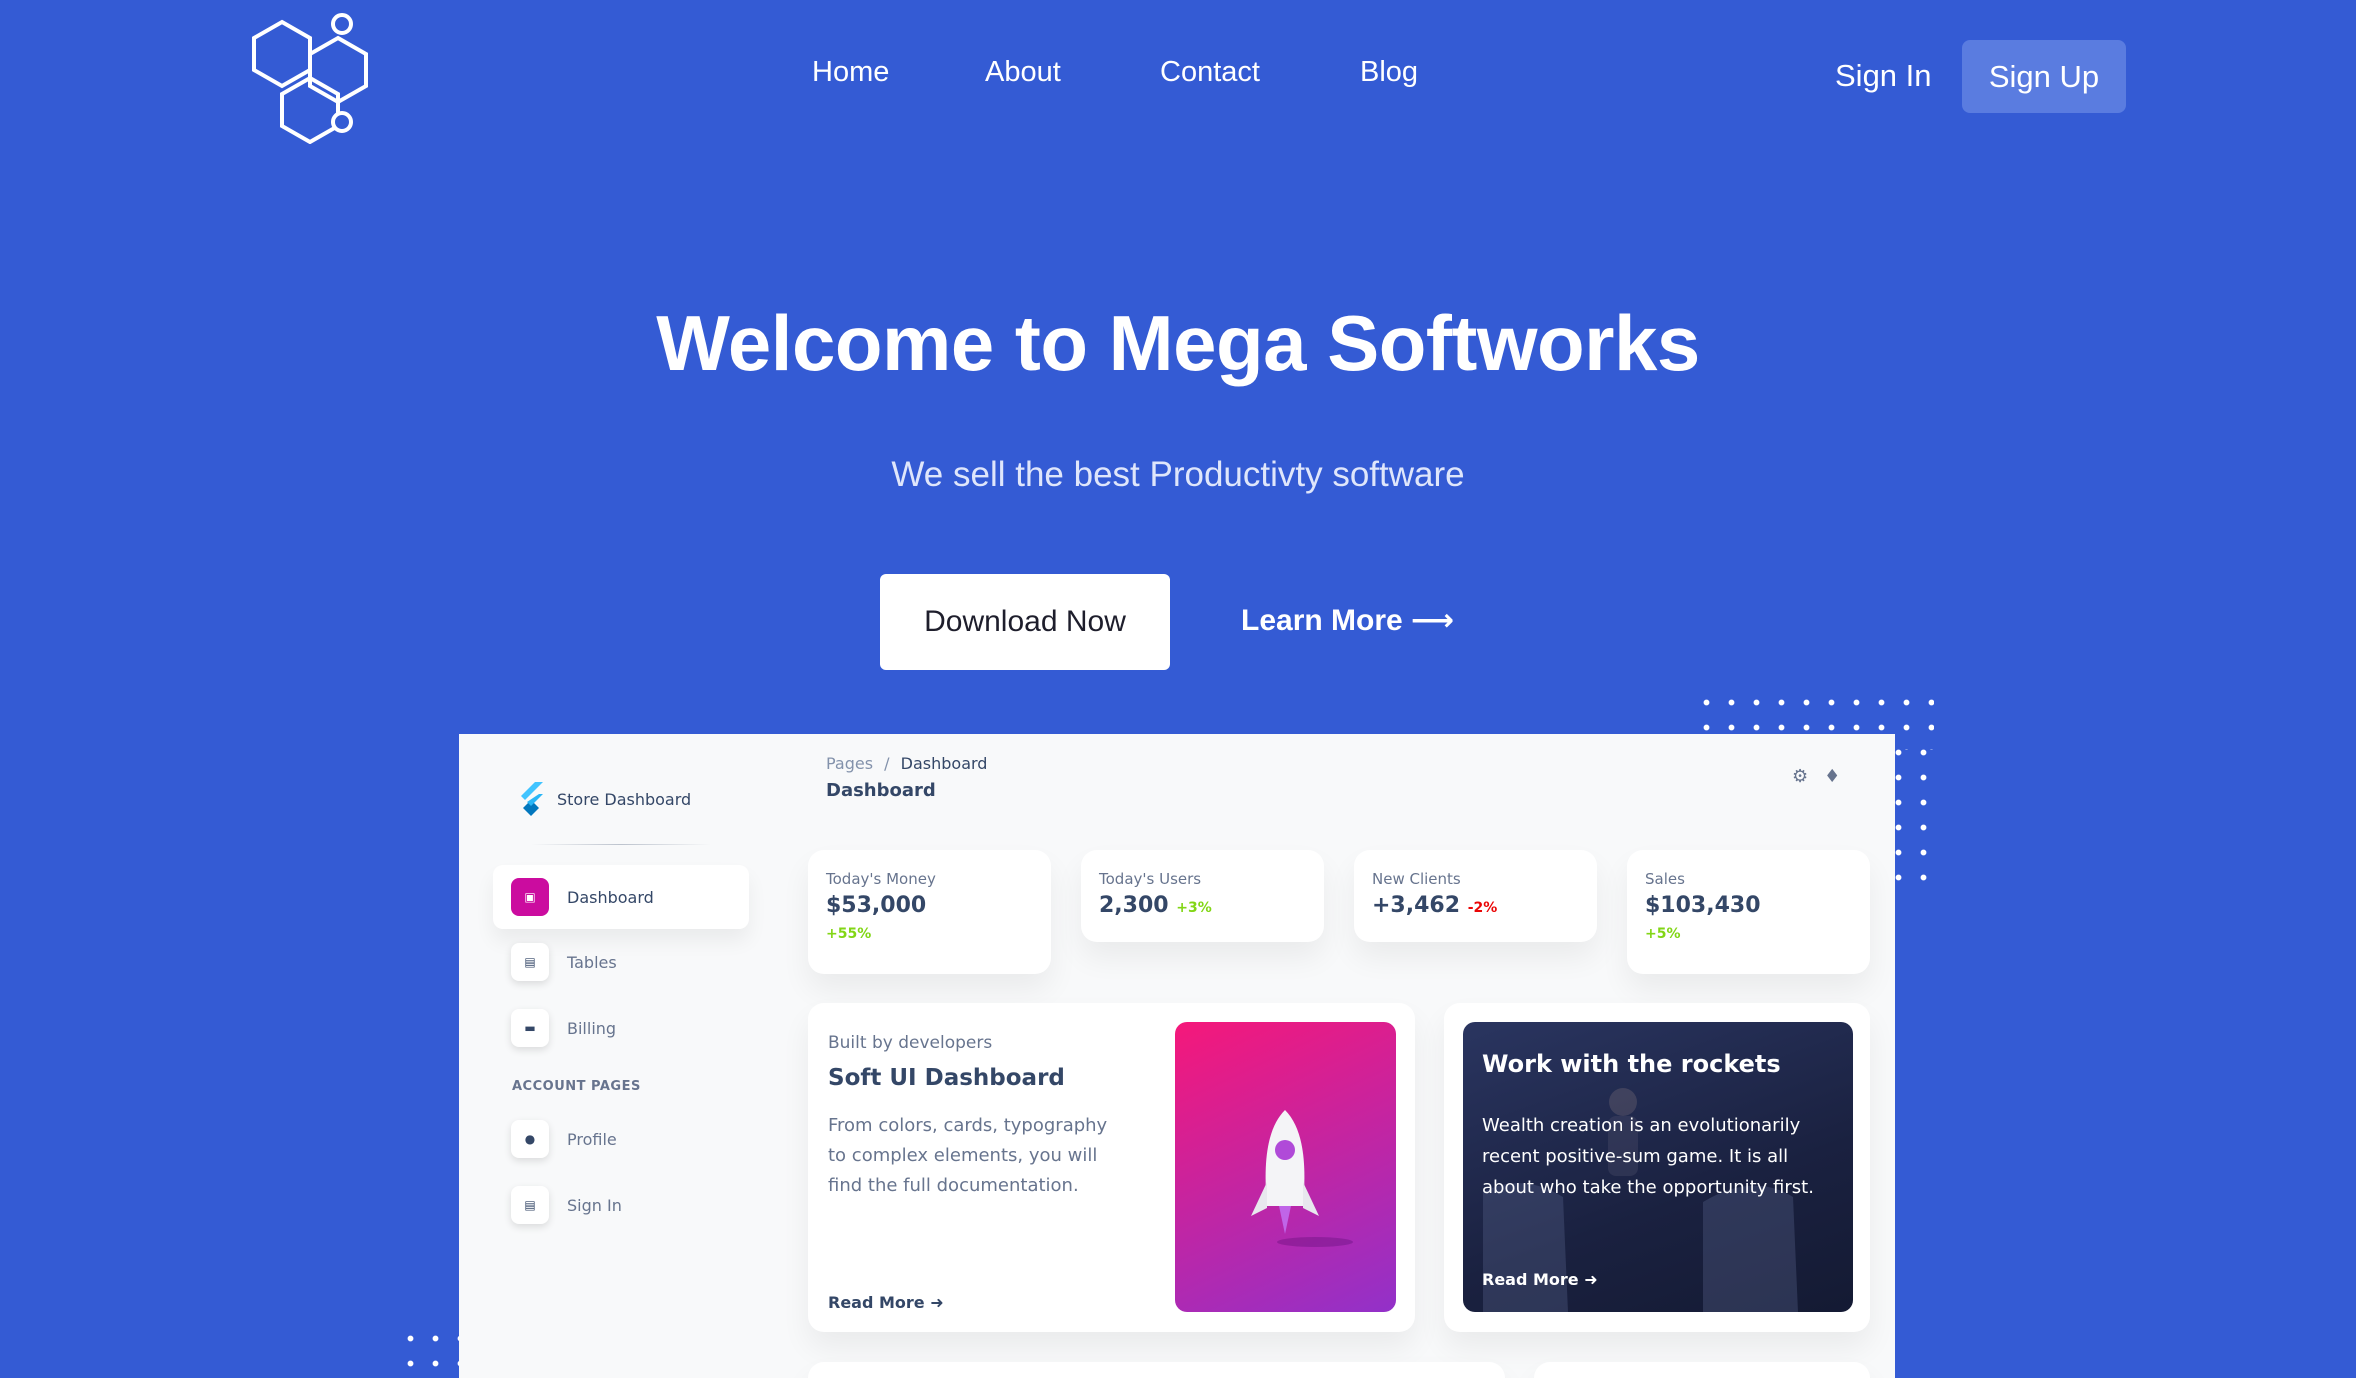  What do you see at coordinates (1178, 343) in the screenshot?
I see `hero-title: Welcome to Mega Softworks` at bounding box center [1178, 343].